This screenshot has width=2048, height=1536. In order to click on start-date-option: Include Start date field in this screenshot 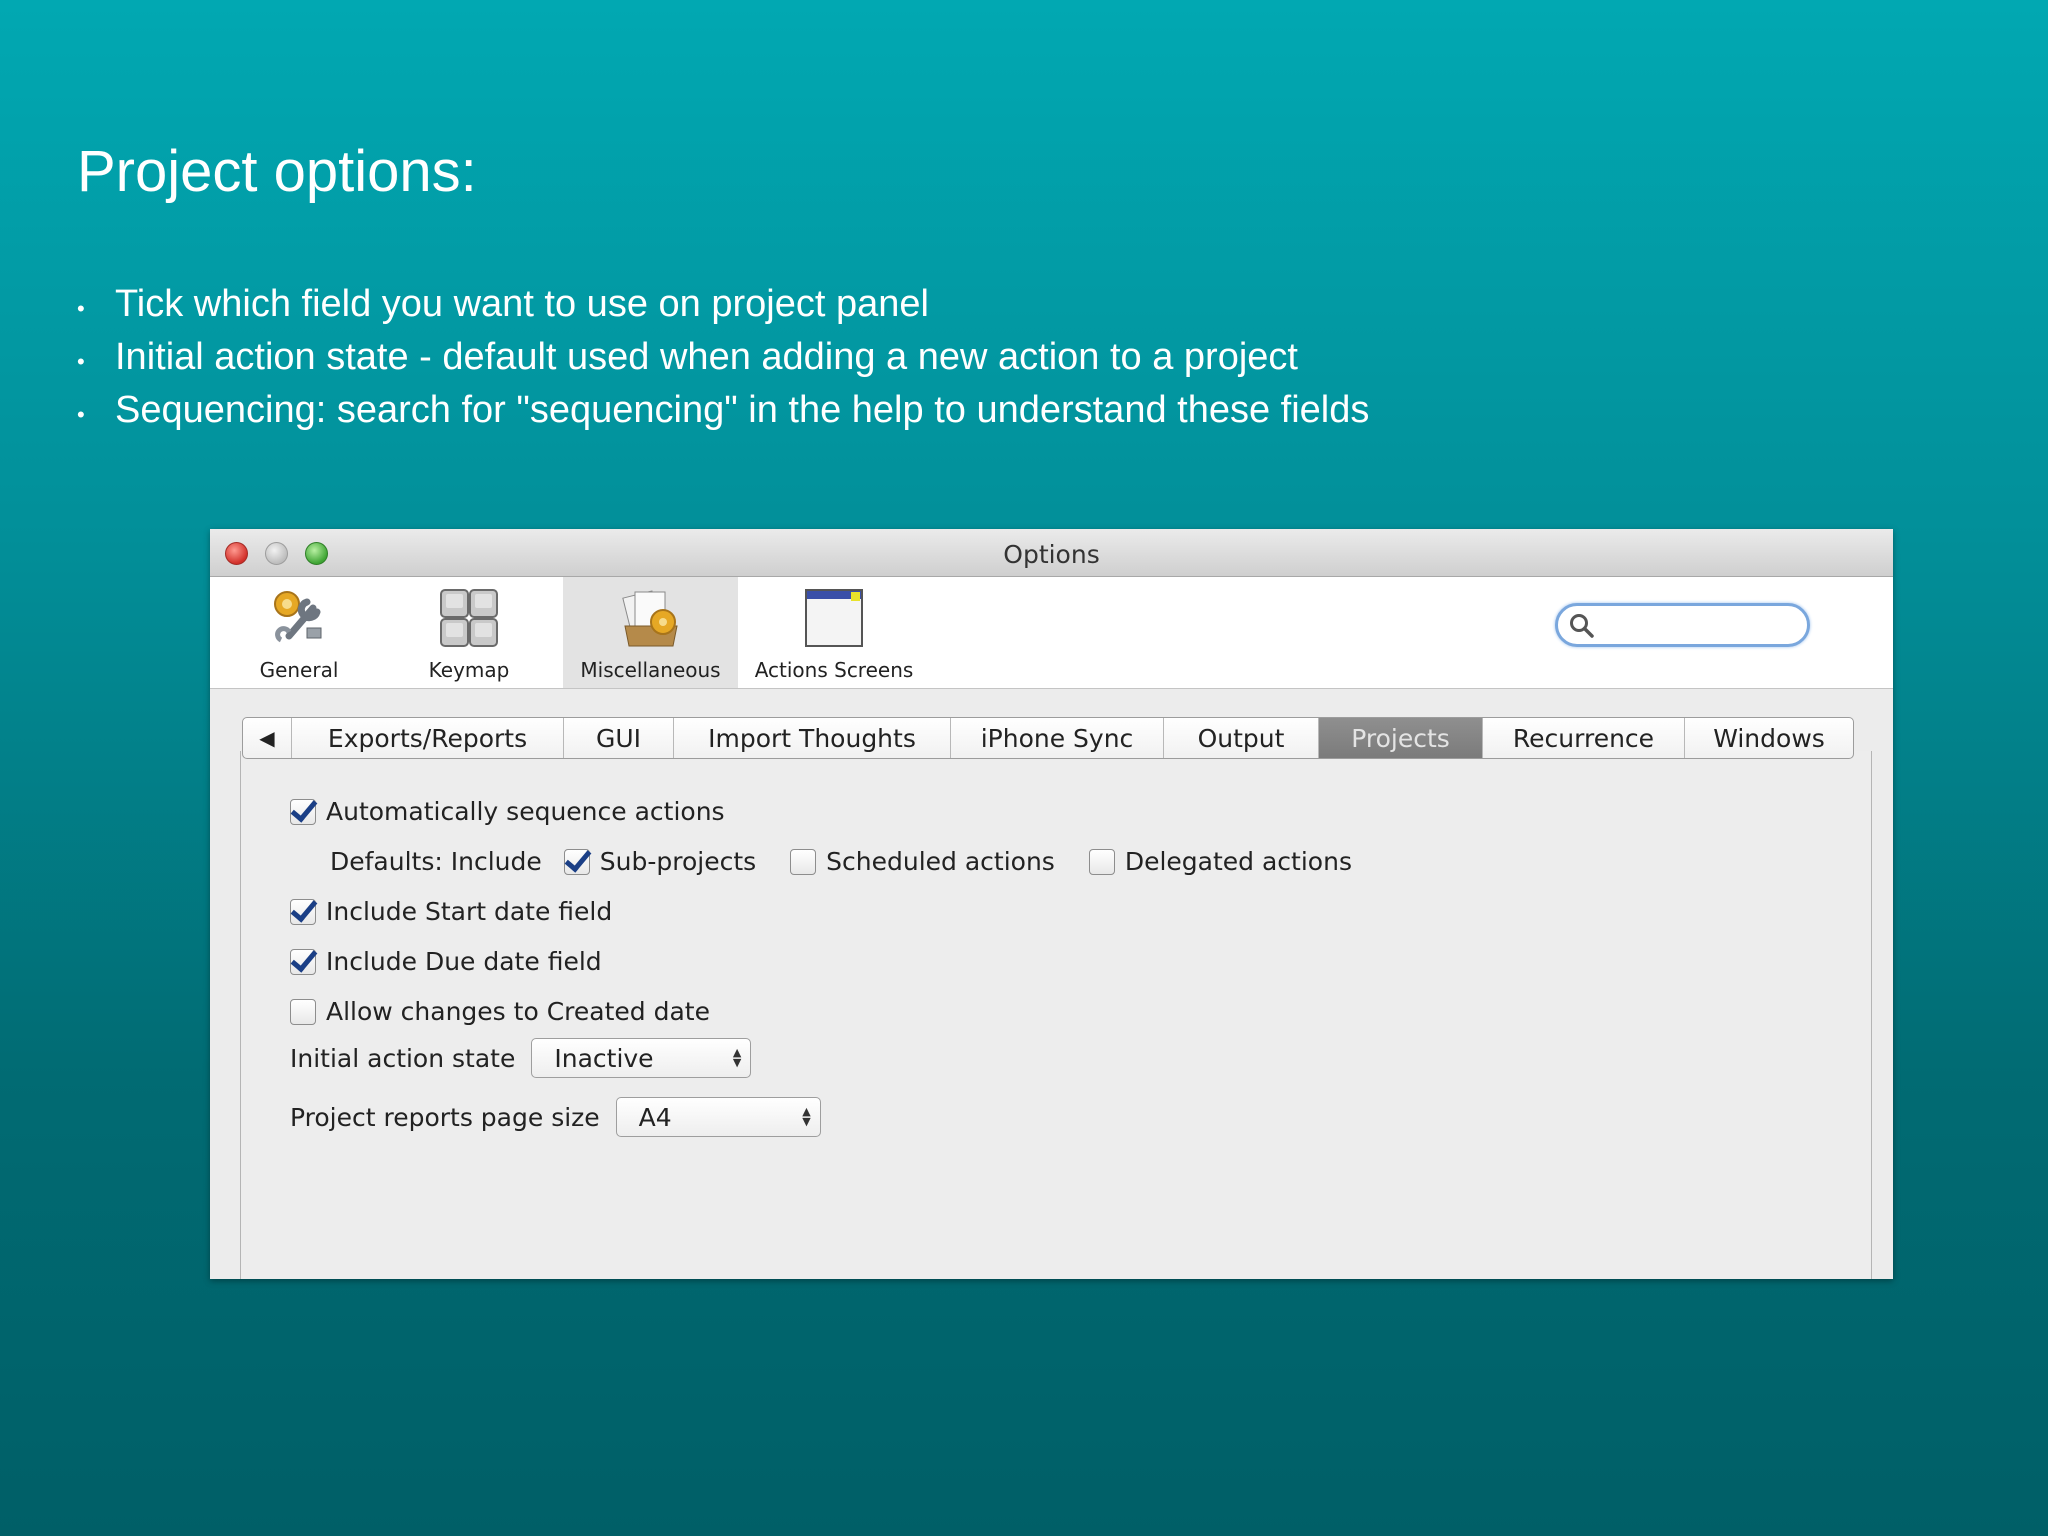, I will do `click(451, 911)`.